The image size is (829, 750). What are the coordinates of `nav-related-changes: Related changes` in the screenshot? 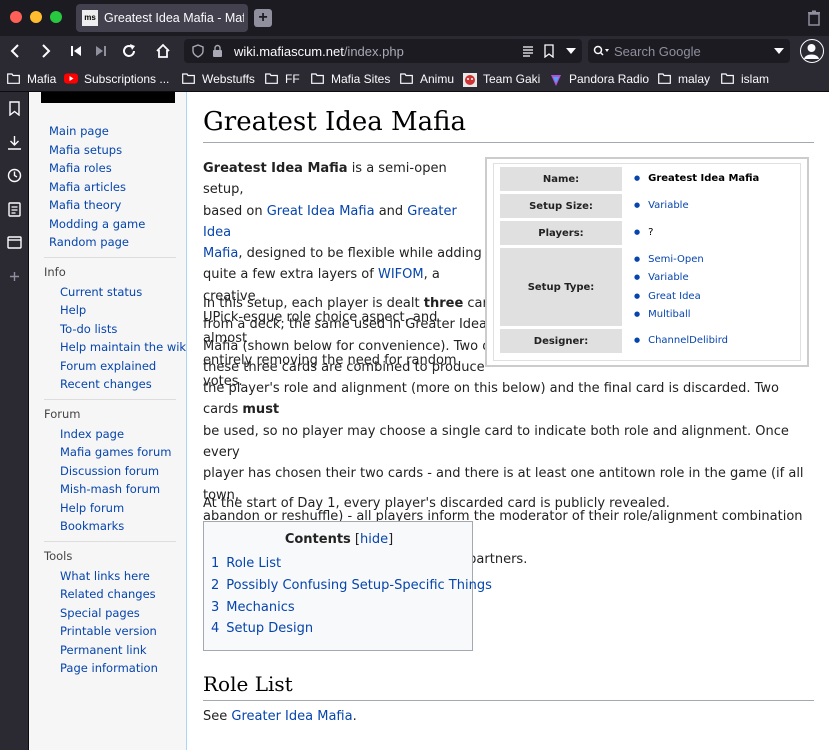 It's located at (107, 594).